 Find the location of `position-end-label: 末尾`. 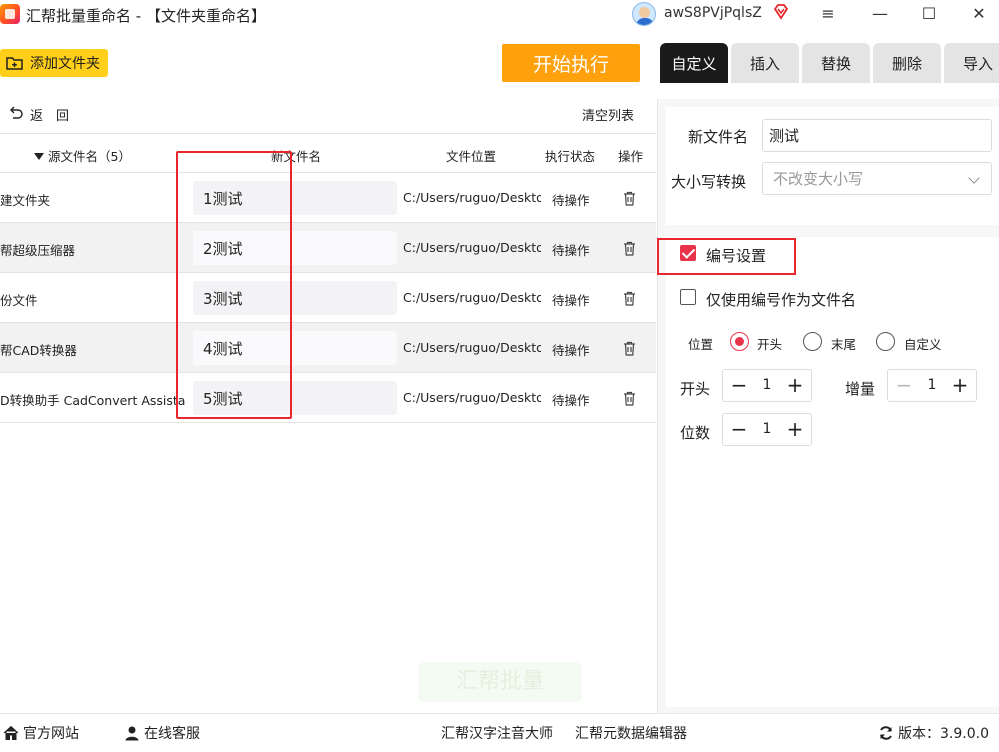

position-end-label: 末尾 is located at coordinates (844, 344).